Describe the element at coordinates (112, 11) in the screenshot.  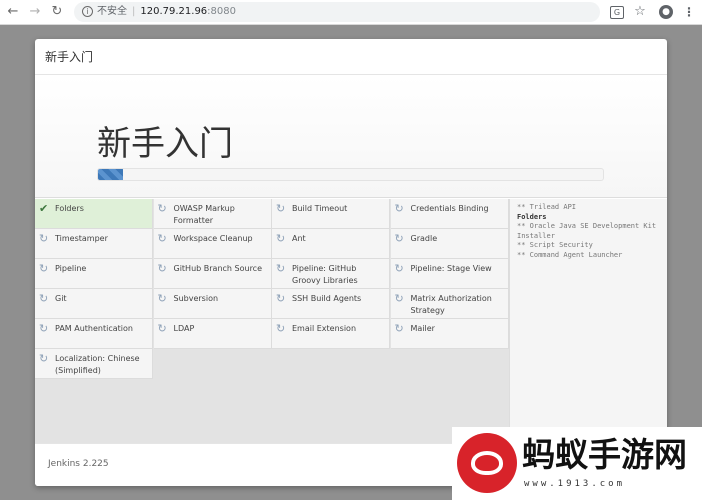
I see `security-label: 不安全` at that location.